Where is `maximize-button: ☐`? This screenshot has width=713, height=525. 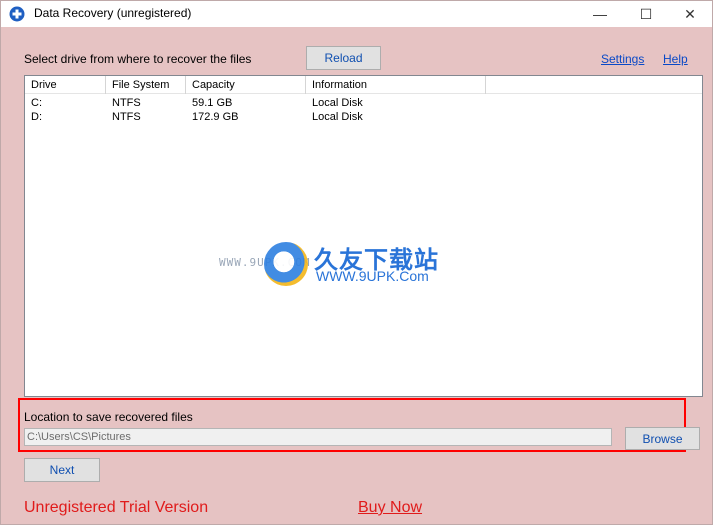 maximize-button: ☐ is located at coordinates (646, 14).